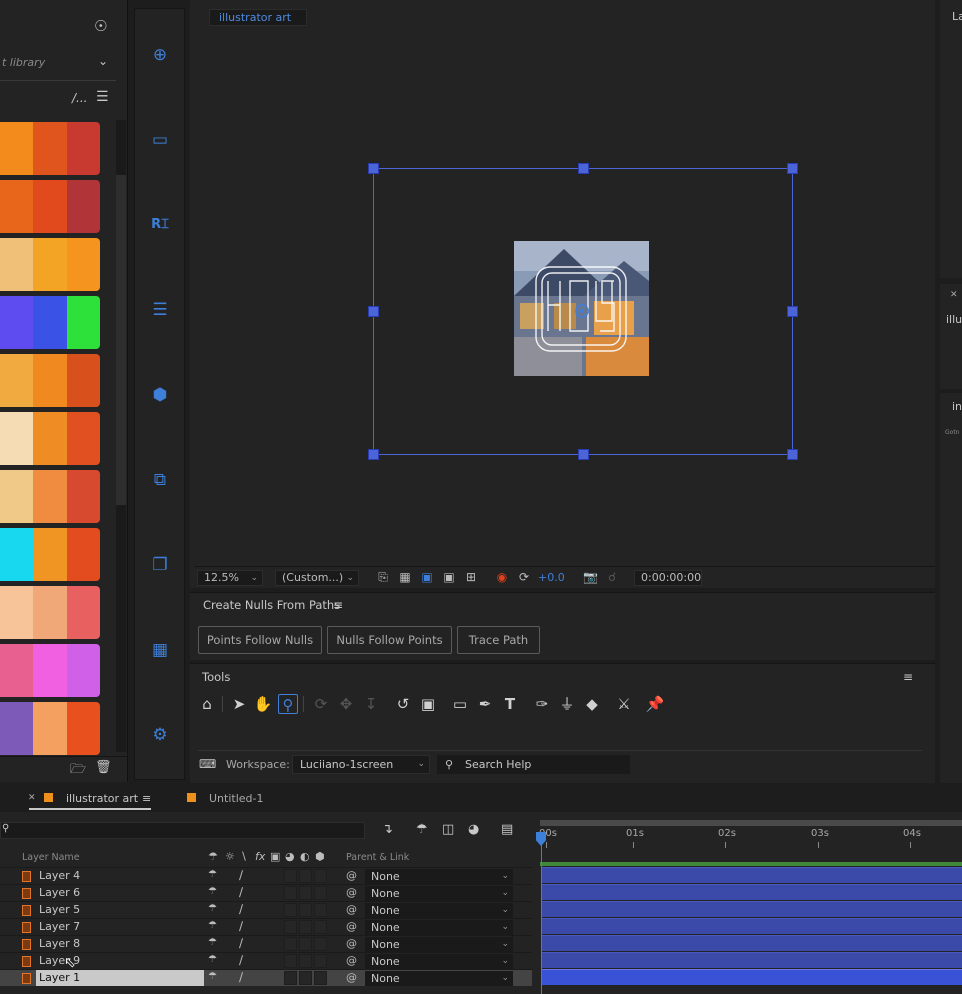 Image resolution: width=962 pixels, height=994 pixels. Describe the element at coordinates (260, 640) in the screenshot. I see `points-follow-nulls-button: Points Follow Nulls` at that location.